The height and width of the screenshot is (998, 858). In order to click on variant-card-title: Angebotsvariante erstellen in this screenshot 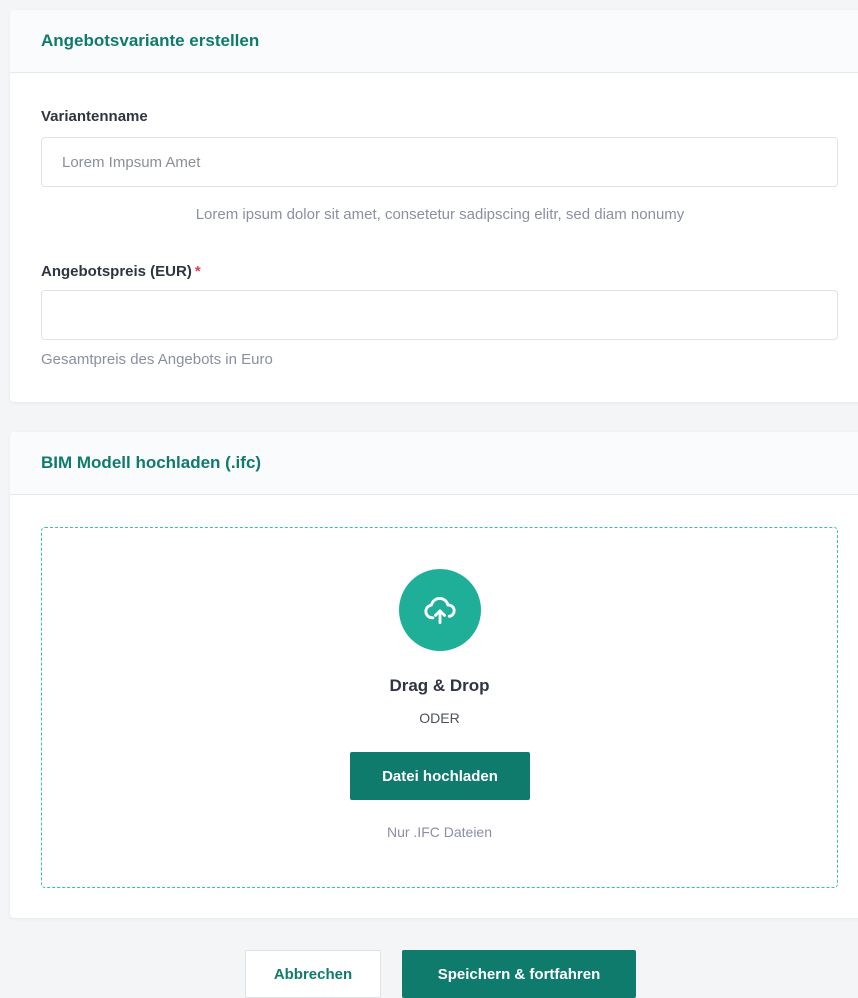, I will do `click(150, 40)`.